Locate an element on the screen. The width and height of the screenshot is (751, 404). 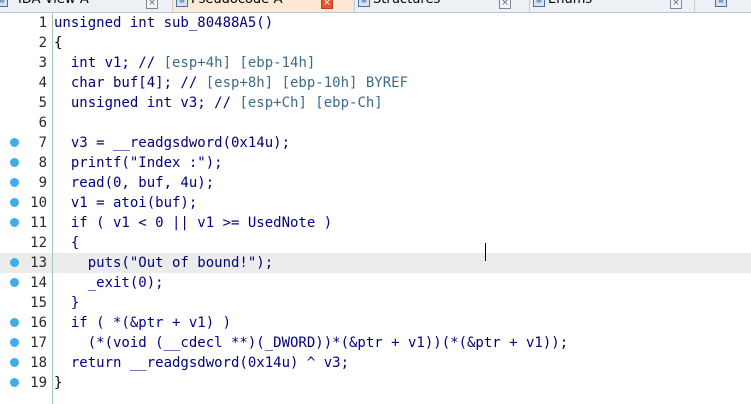
code-line: 12 { is located at coordinates (375, 243).